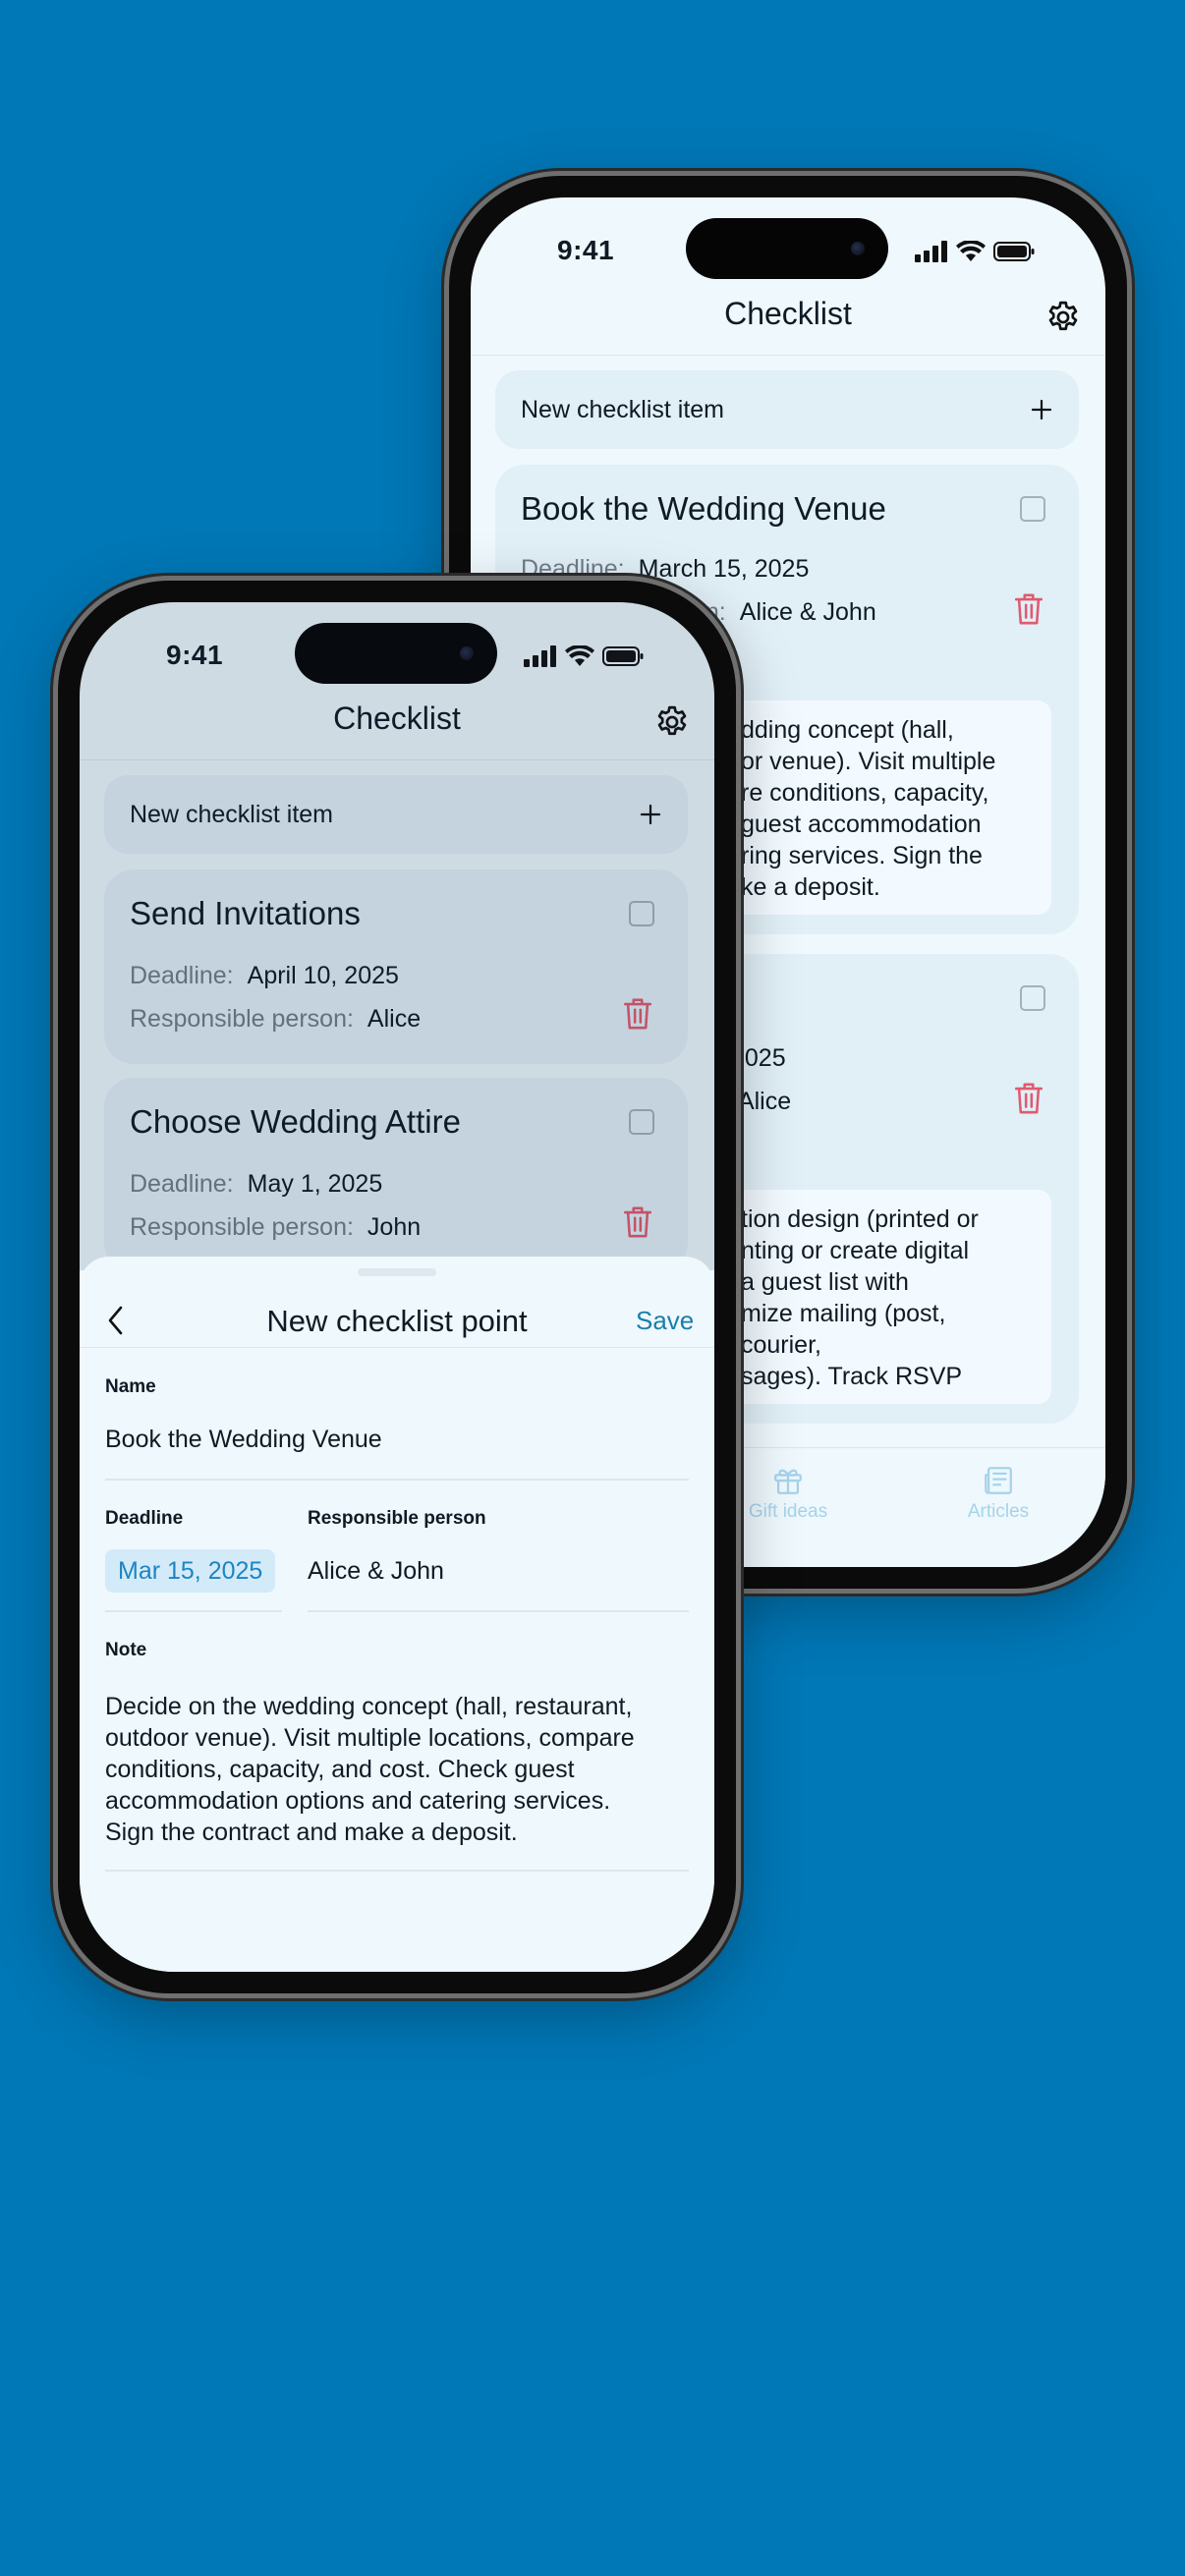 This screenshot has height=2576, width=1185. I want to click on responsible-value: Alice & John, so click(808, 612).